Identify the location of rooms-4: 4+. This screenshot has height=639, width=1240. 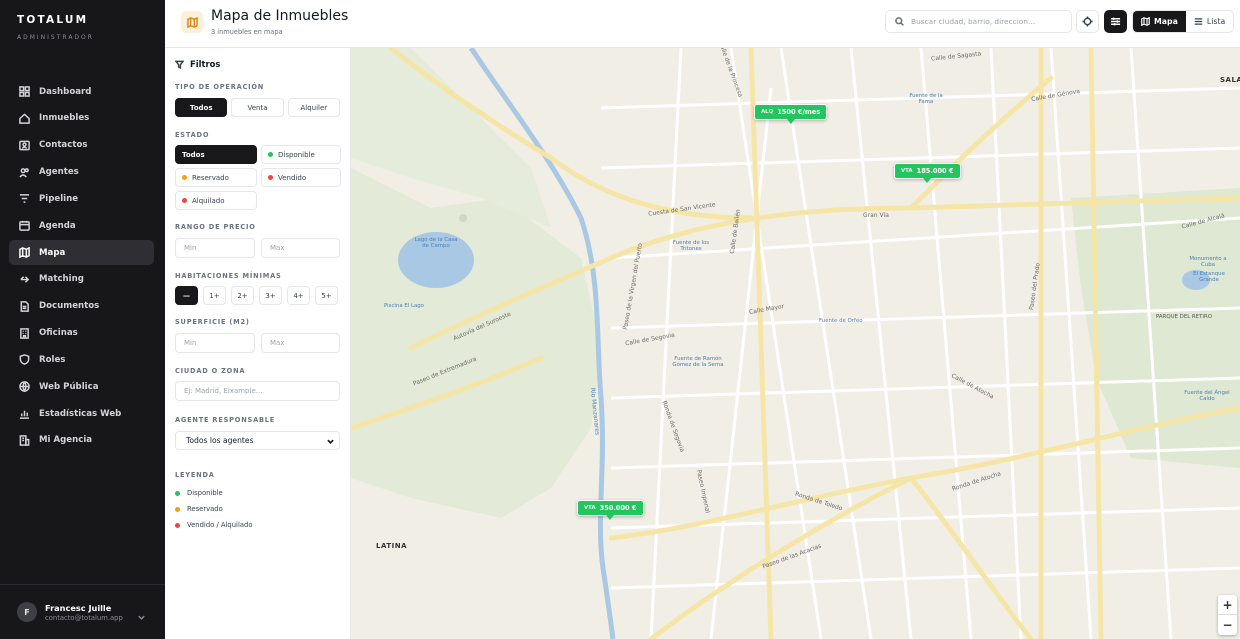
(298, 295).